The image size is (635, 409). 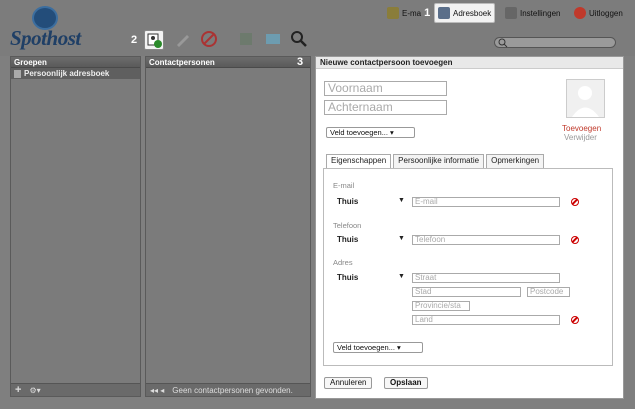 What do you see at coordinates (486, 278) in the screenshot?
I see `street-input: Straat` at bounding box center [486, 278].